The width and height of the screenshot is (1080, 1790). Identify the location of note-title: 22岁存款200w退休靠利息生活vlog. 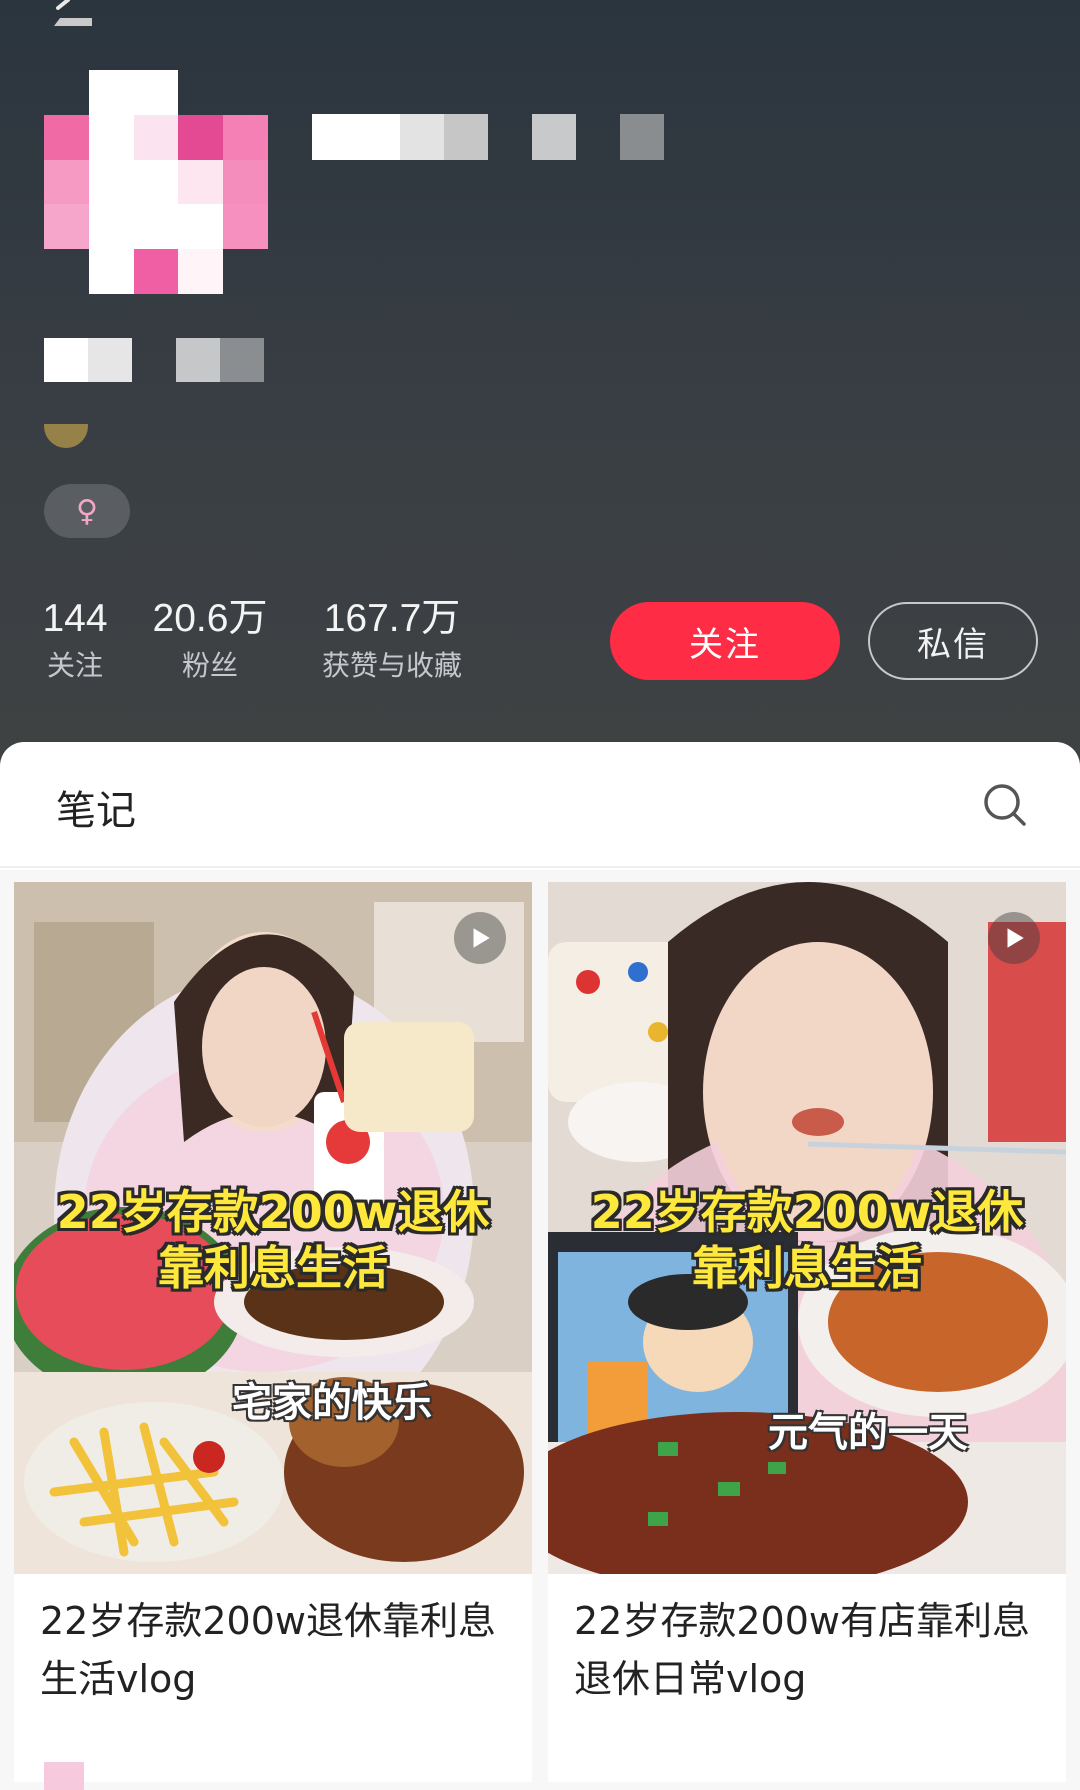
(273, 1641).